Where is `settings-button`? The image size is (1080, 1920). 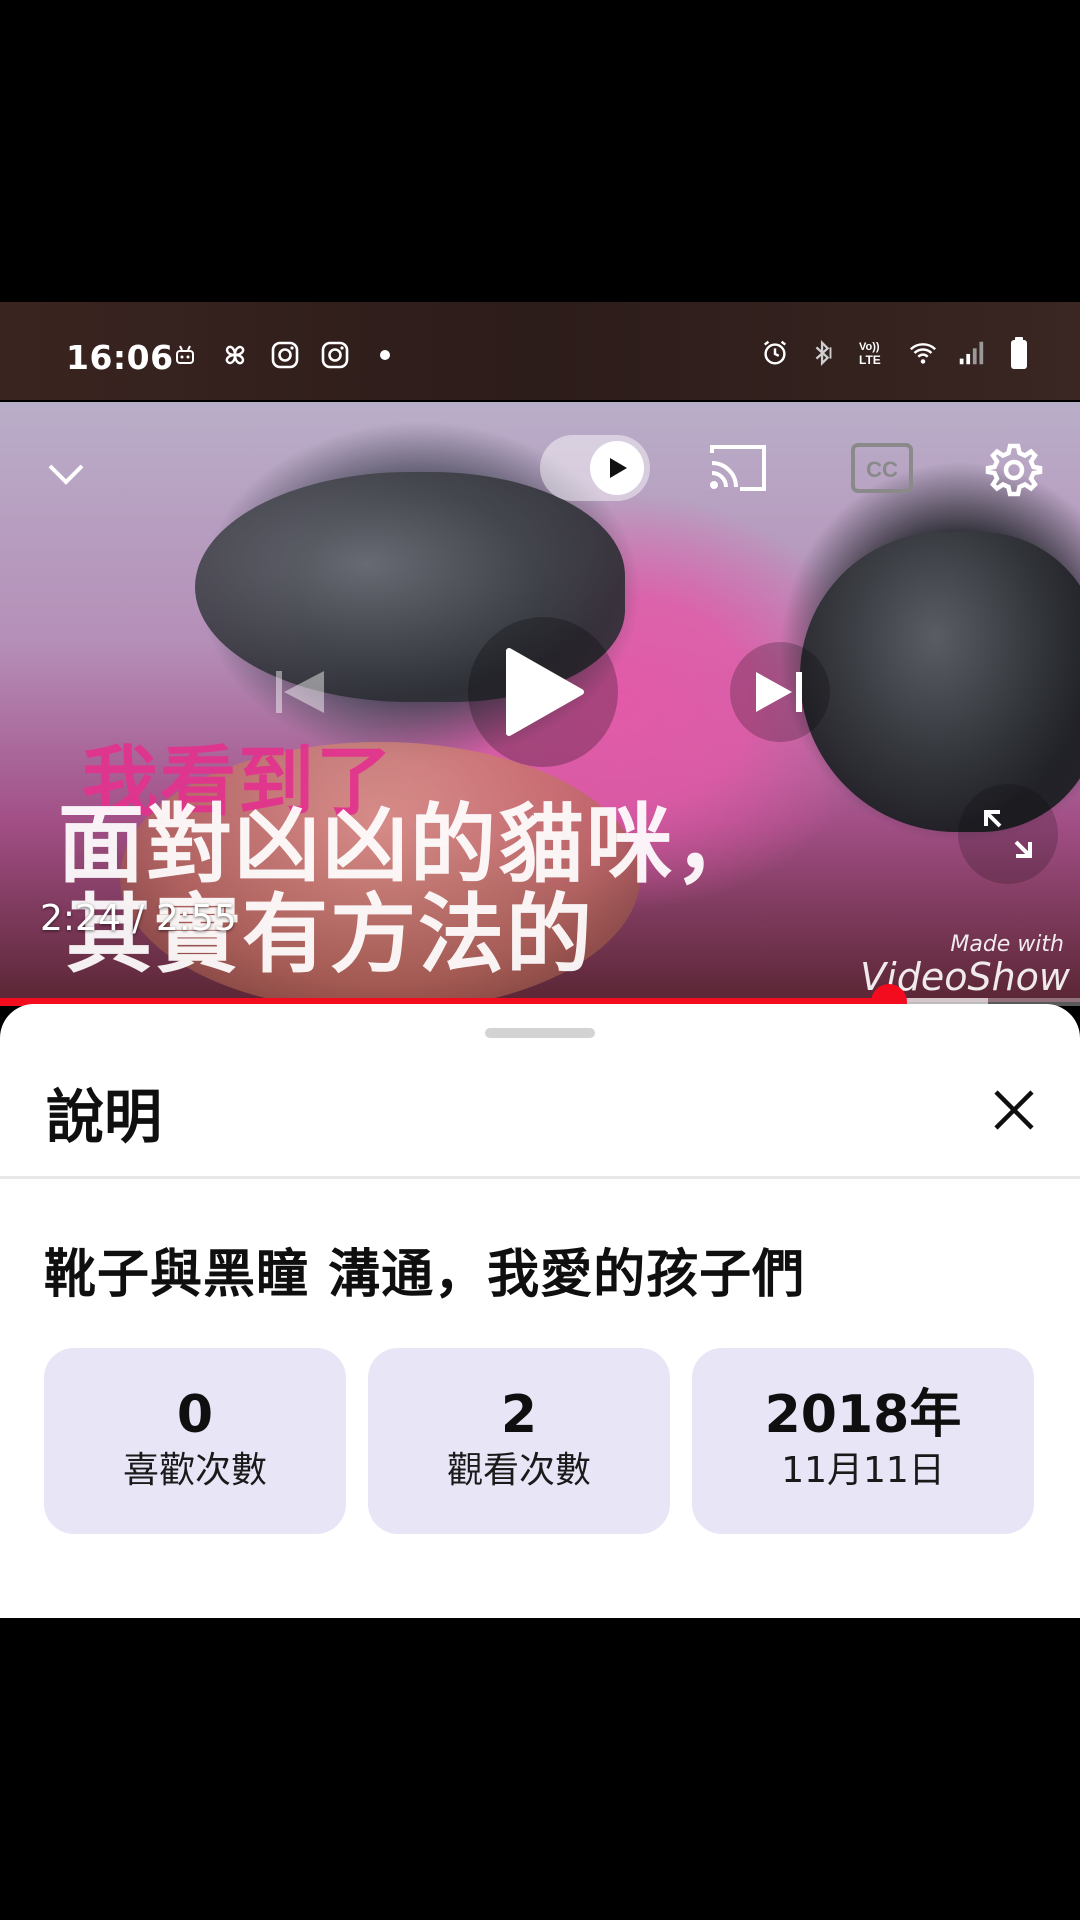
settings-button is located at coordinates (1014, 470).